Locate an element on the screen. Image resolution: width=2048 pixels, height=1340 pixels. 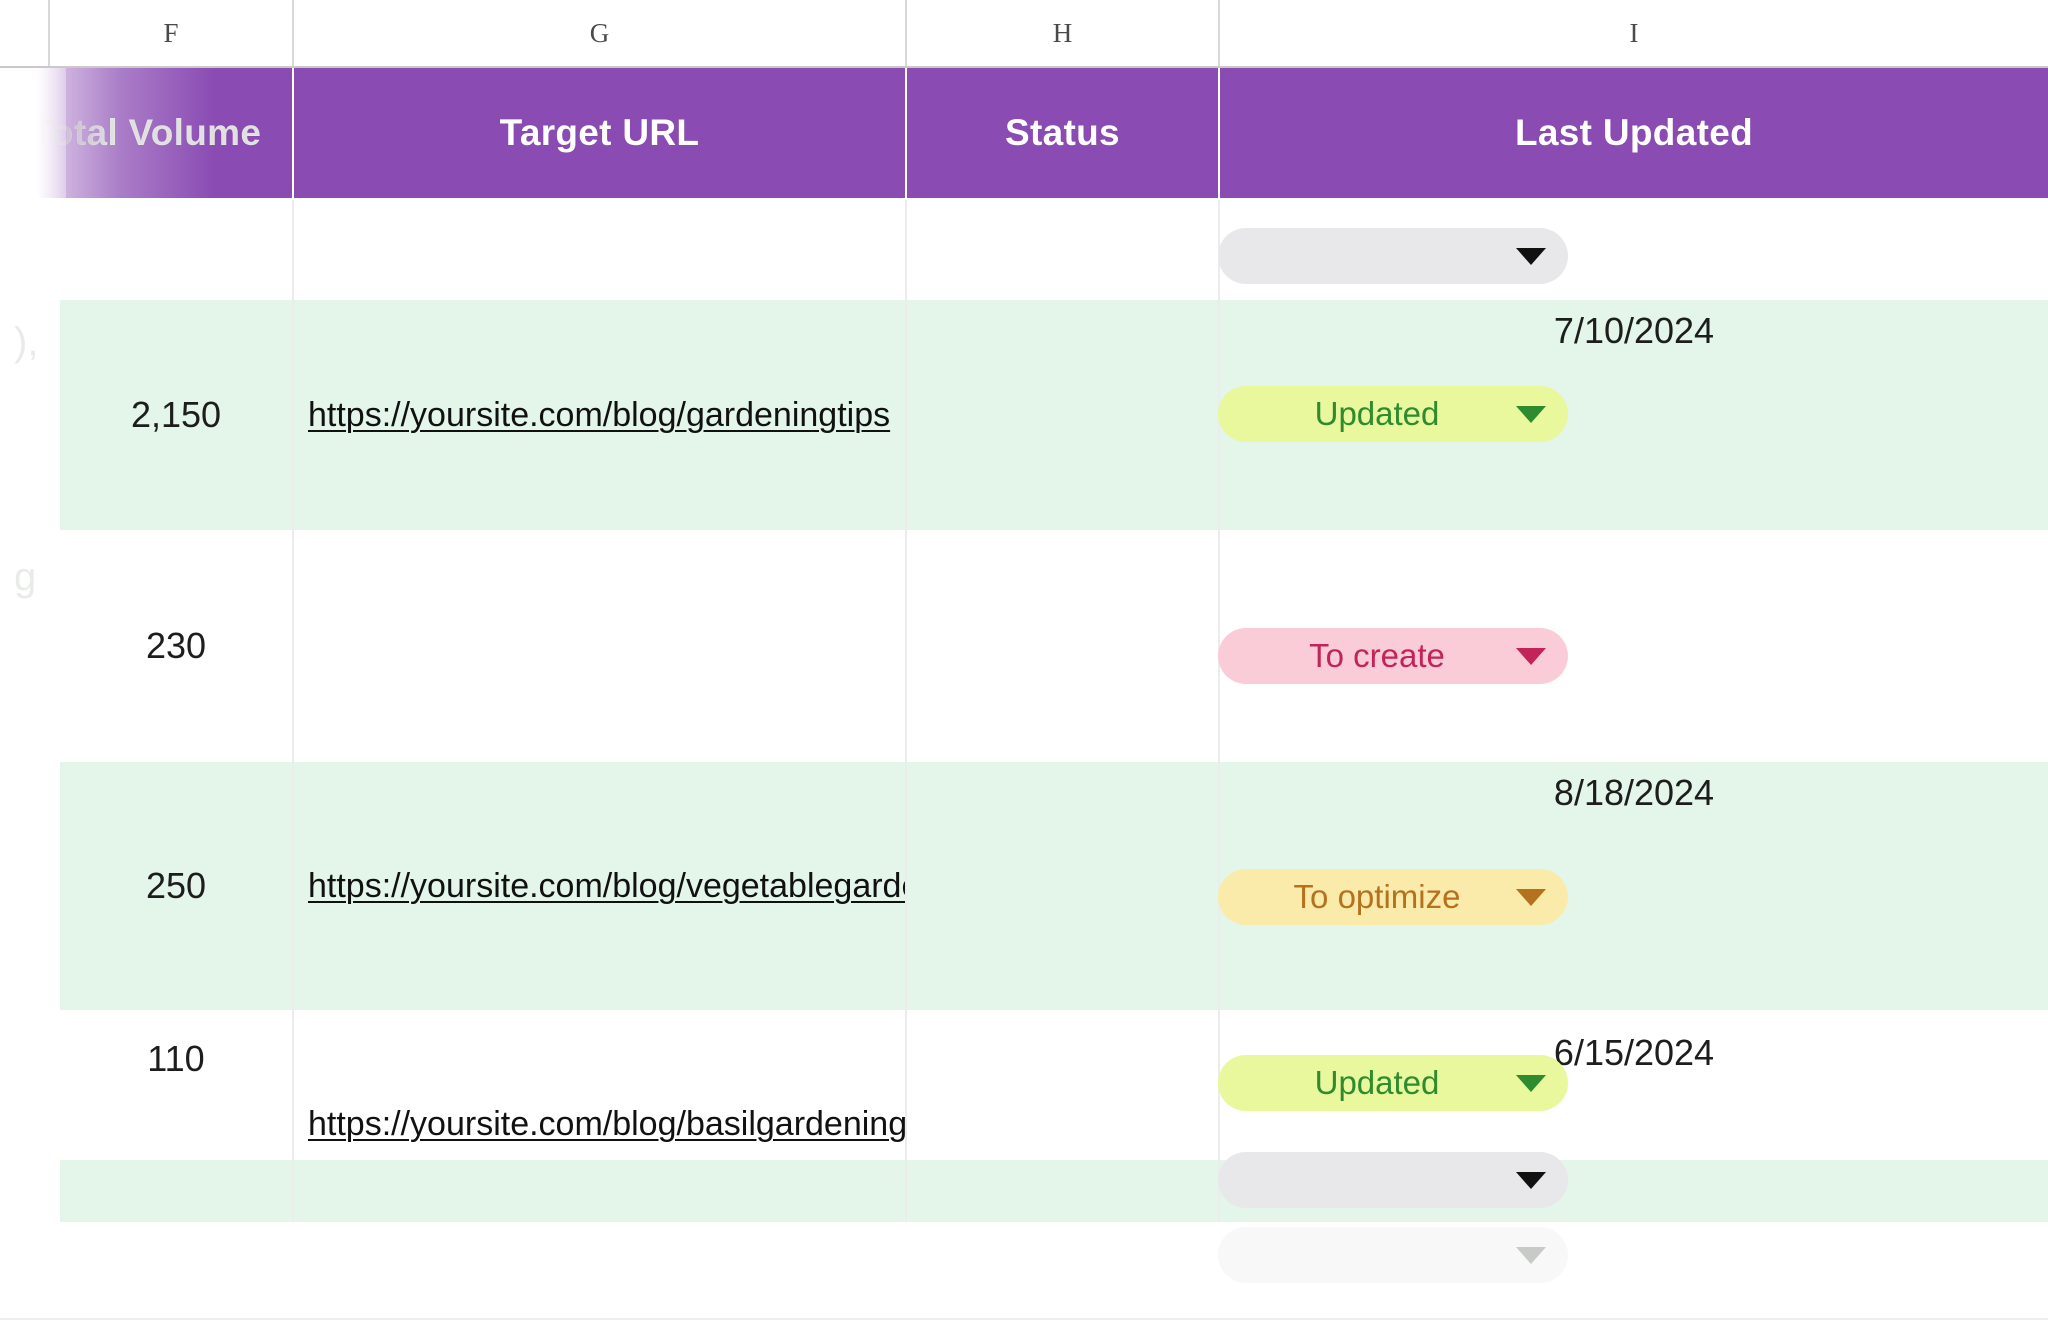
target-url-link-5: https://yoursite.com/blog/basilgardening is located at coordinates (606, 1124).